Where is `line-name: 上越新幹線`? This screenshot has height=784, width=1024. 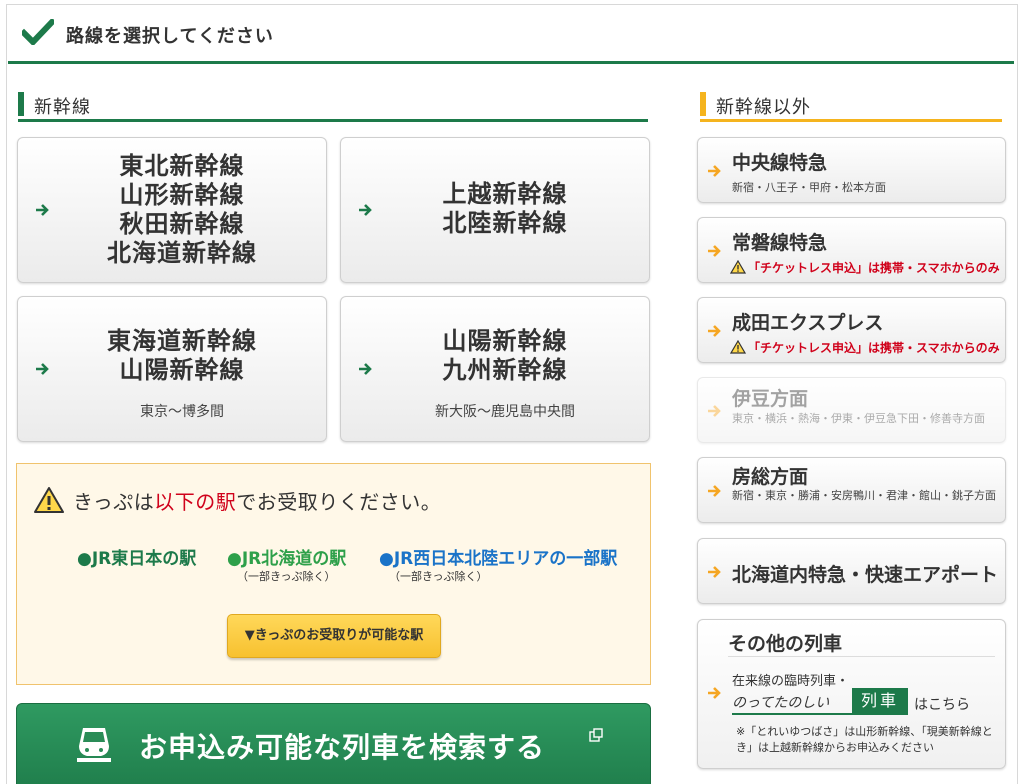
line-name: 上越新幹線 is located at coordinates (505, 194).